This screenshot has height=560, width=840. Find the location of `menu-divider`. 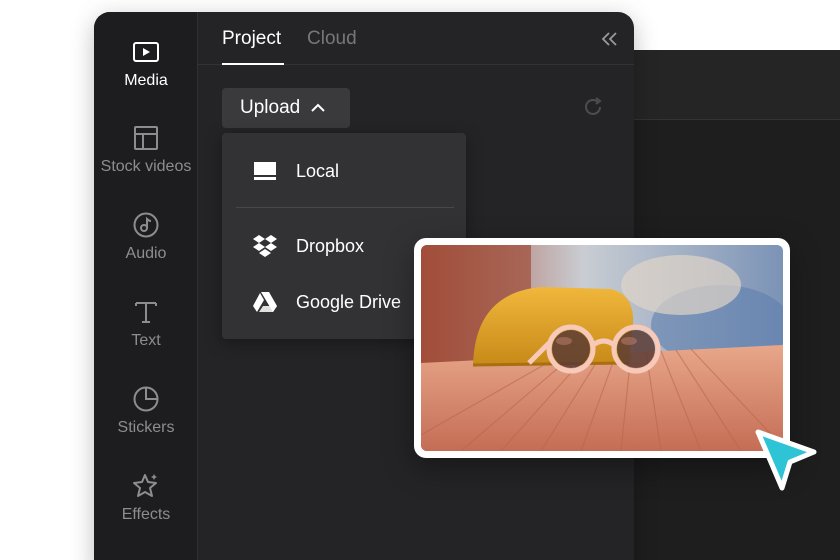

menu-divider is located at coordinates (345, 207).